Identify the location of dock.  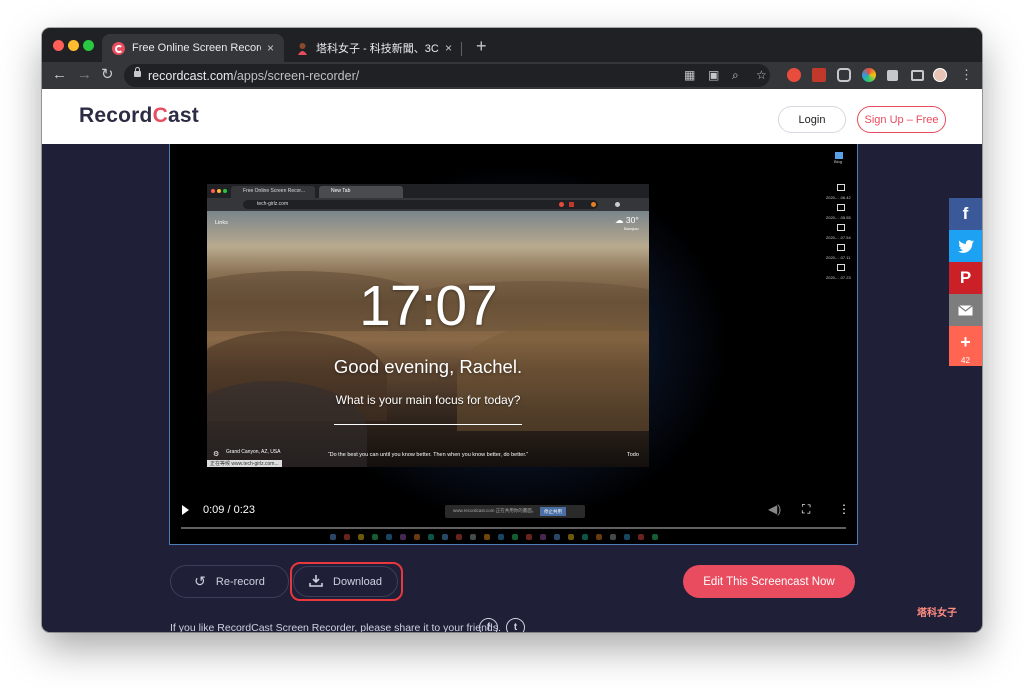
(505, 537).